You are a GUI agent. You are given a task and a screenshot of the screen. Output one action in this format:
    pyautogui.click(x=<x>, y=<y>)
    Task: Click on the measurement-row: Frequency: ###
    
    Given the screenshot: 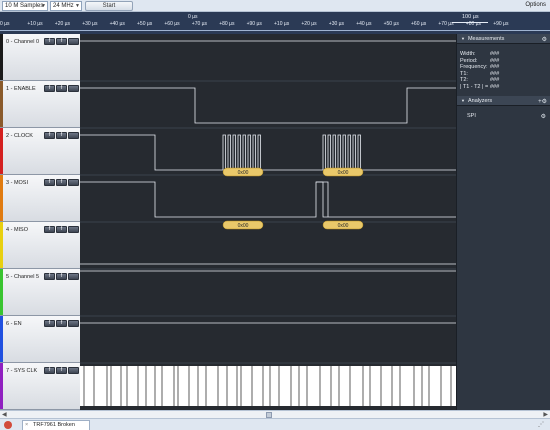 What is the action you would take?
    pyautogui.click(x=479, y=67)
    